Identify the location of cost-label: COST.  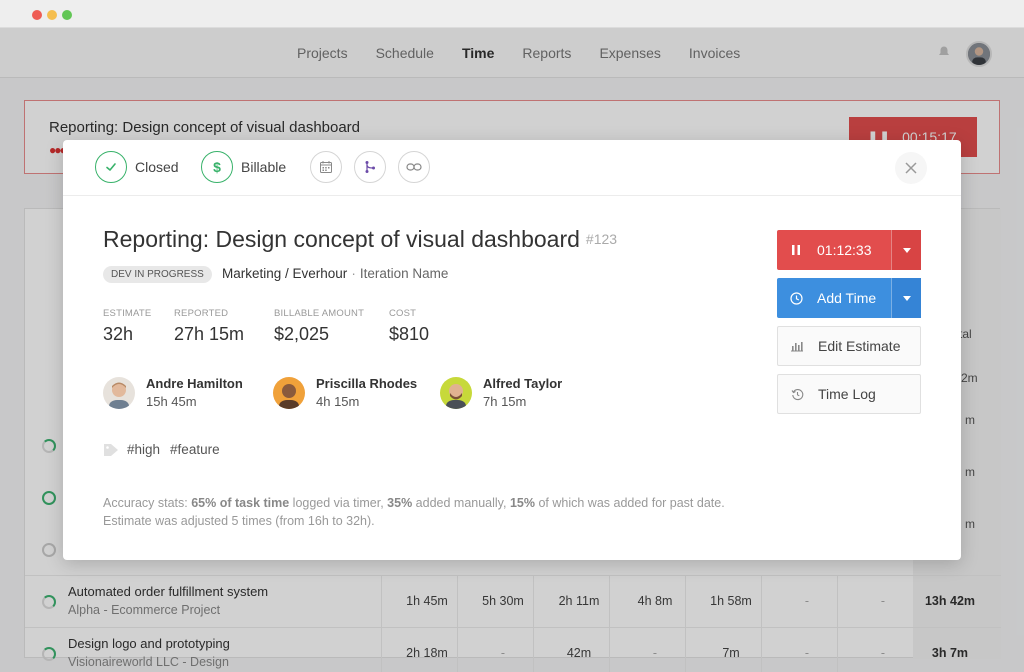
(403, 313).